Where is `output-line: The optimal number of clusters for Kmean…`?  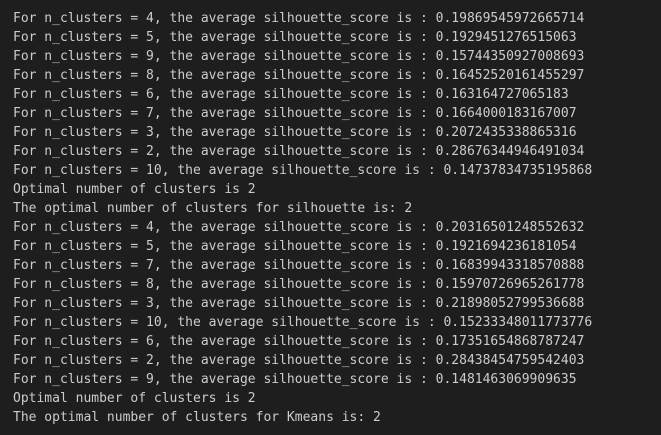 output-line: The optimal number of clusters for Kmean… is located at coordinates (197, 417).